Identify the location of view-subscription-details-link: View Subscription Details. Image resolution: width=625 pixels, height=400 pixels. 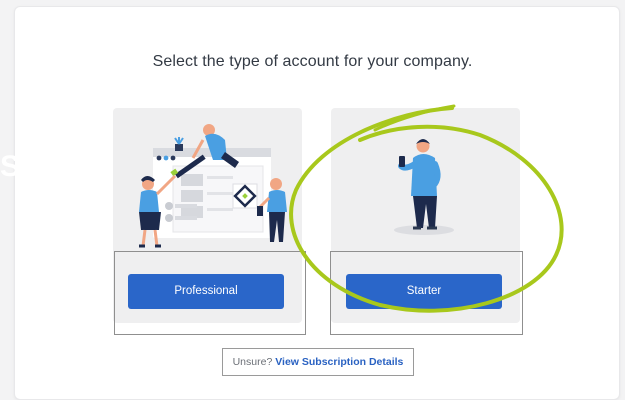
(339, 362).